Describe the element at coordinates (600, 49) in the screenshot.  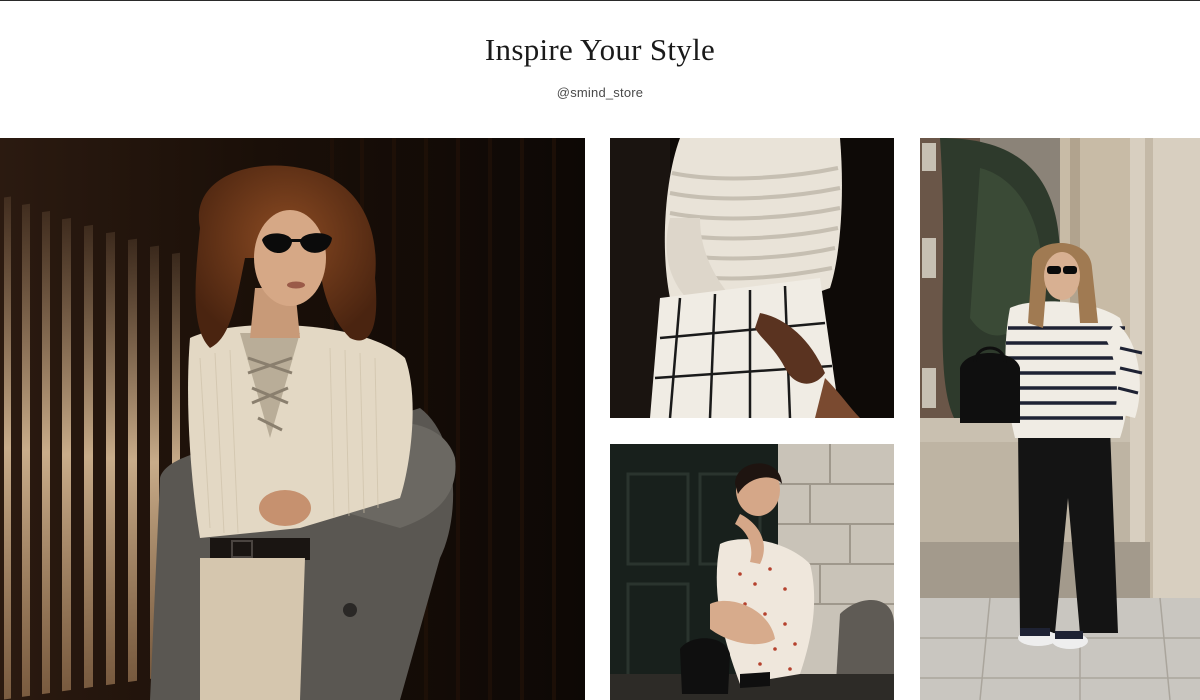
I see `section-title: Inspire Your Style` at that location.